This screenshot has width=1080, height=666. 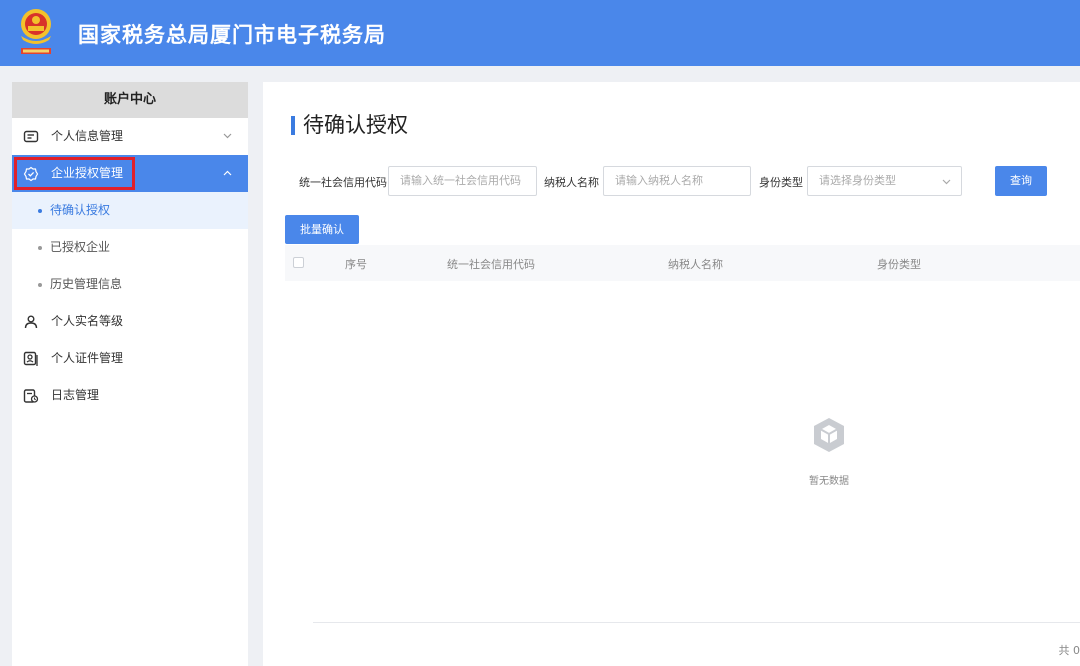 What do you see at coordinates (130, 395) in the screenshot?
I see `sidebar-item-logs: 日志管理` at bounding box center [130, 395].